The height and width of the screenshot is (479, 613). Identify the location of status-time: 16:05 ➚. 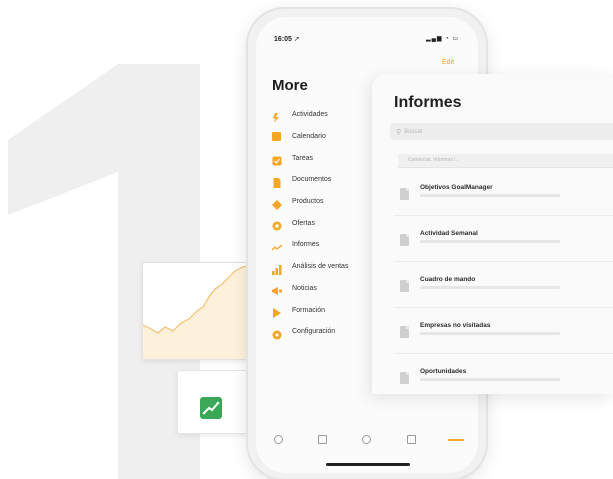
(287, 39).